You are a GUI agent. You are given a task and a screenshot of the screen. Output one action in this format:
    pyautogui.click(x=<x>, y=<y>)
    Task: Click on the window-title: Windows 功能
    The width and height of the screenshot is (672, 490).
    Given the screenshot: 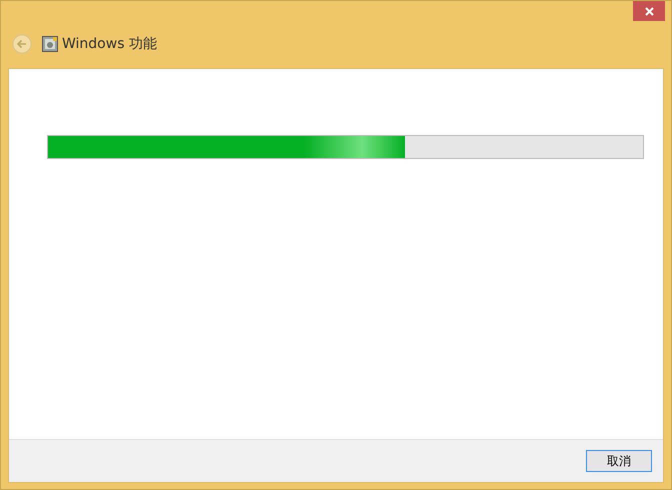 What is the action you would take?
    pyautogui.click(x=109, y=44)
    